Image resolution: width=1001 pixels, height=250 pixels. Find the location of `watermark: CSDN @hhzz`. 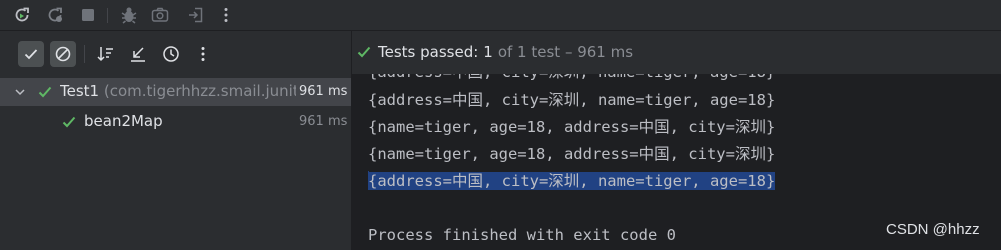

watermark: CSDN @hhzz is located at coordinates (933, 229).